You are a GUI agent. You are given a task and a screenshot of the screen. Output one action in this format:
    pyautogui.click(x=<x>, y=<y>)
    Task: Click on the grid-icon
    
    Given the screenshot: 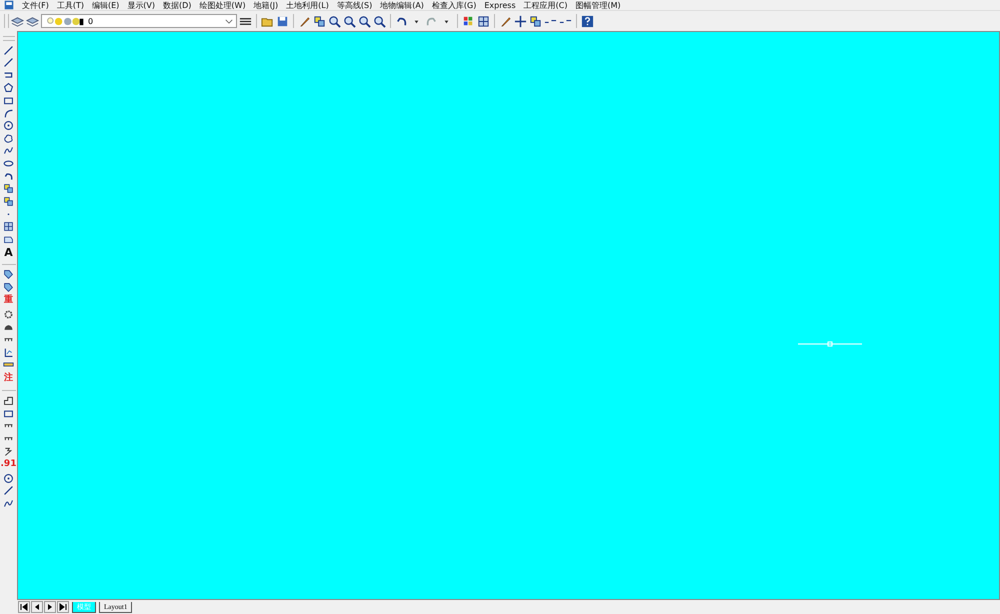 What is the action you would take?
    pyautogui.click(x=483, y=21)
    